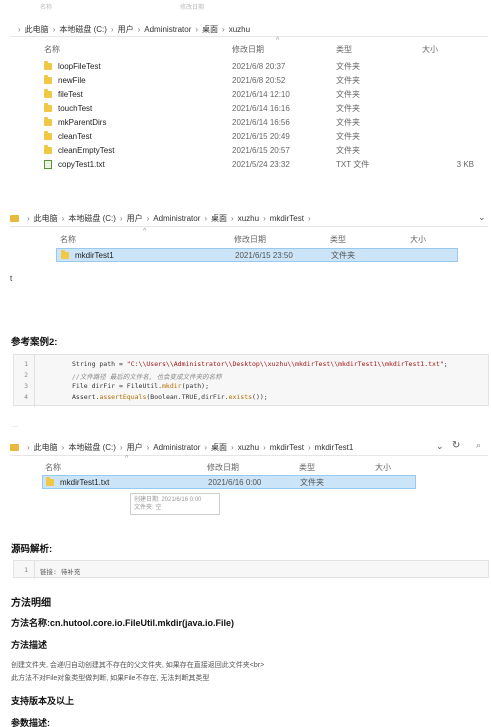  Describe the element at coordinates (240, 397) in the screenshot. I see `code-fn: exists` at that location.